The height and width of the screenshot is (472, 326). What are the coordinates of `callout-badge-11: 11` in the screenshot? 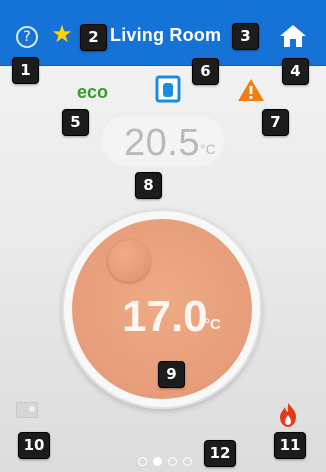 It's located at (290, 445).